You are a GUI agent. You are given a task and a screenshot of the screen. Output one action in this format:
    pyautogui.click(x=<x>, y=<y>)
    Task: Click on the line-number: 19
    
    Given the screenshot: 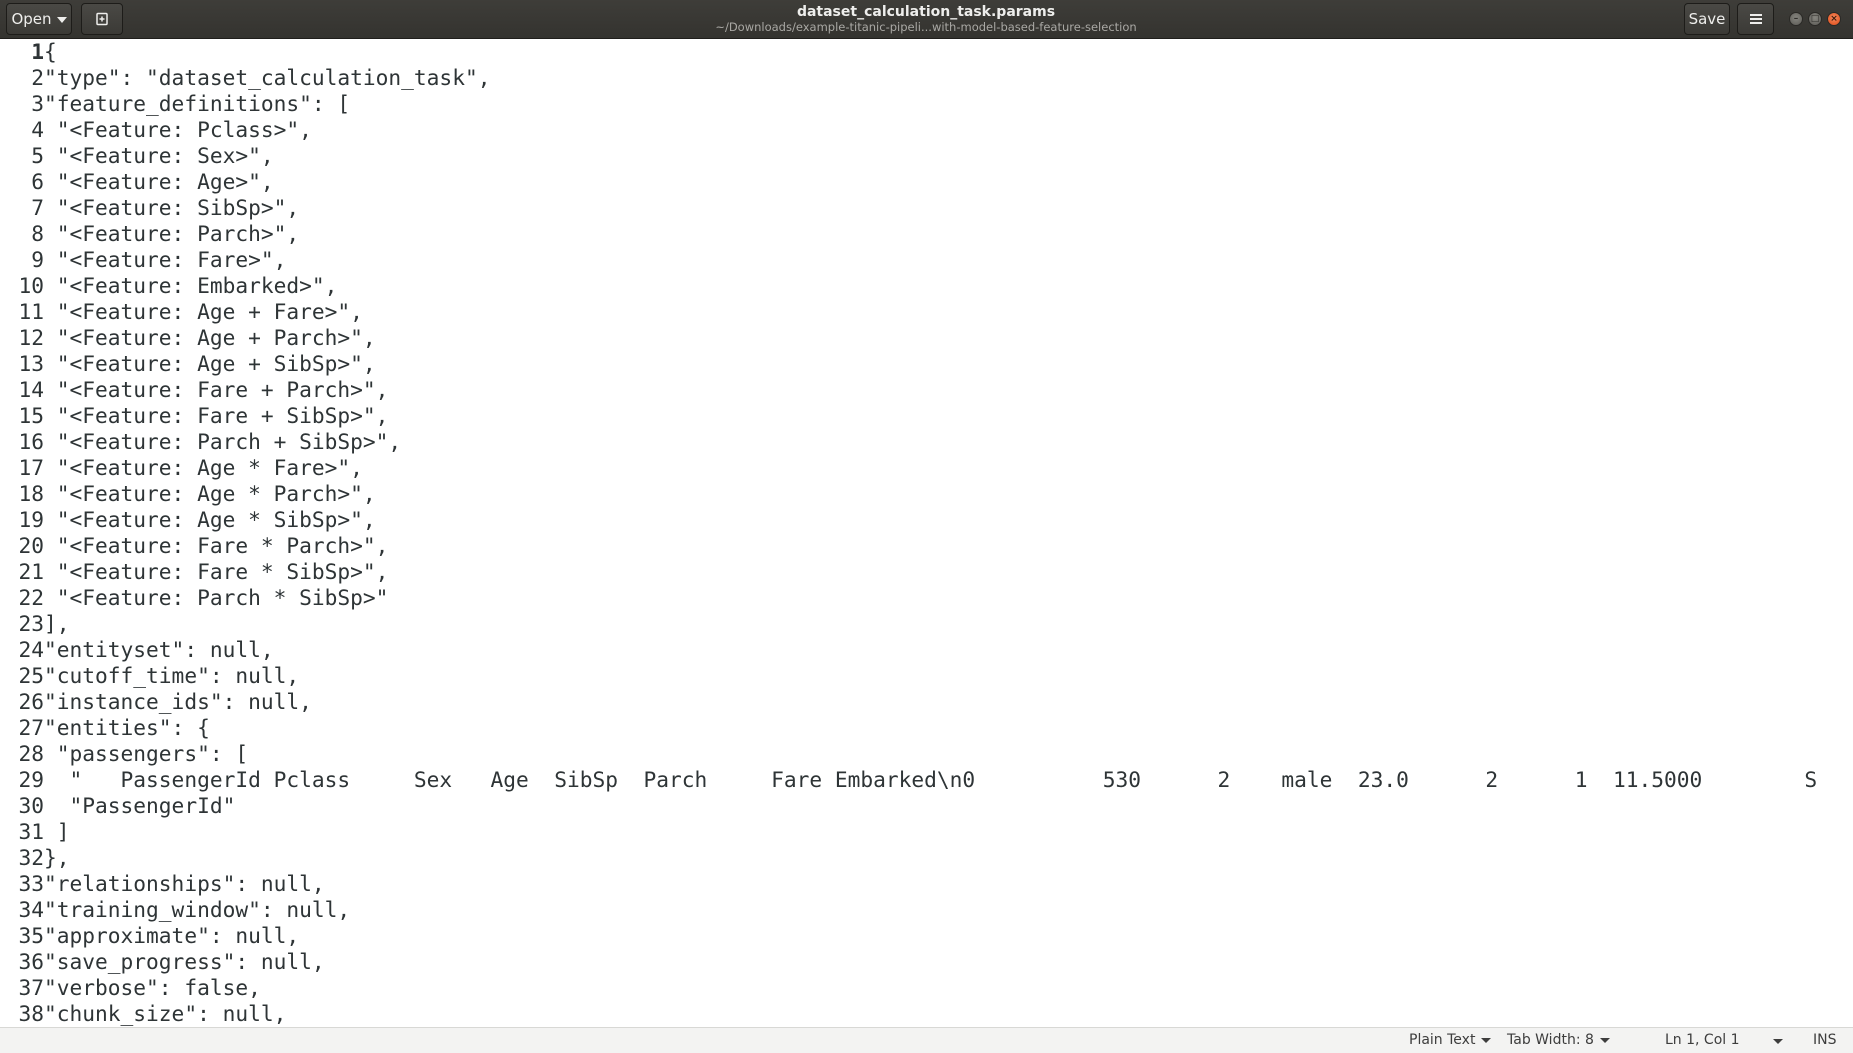 What is the action you would take?
    pyautogui.click(x=31, y=519)
    